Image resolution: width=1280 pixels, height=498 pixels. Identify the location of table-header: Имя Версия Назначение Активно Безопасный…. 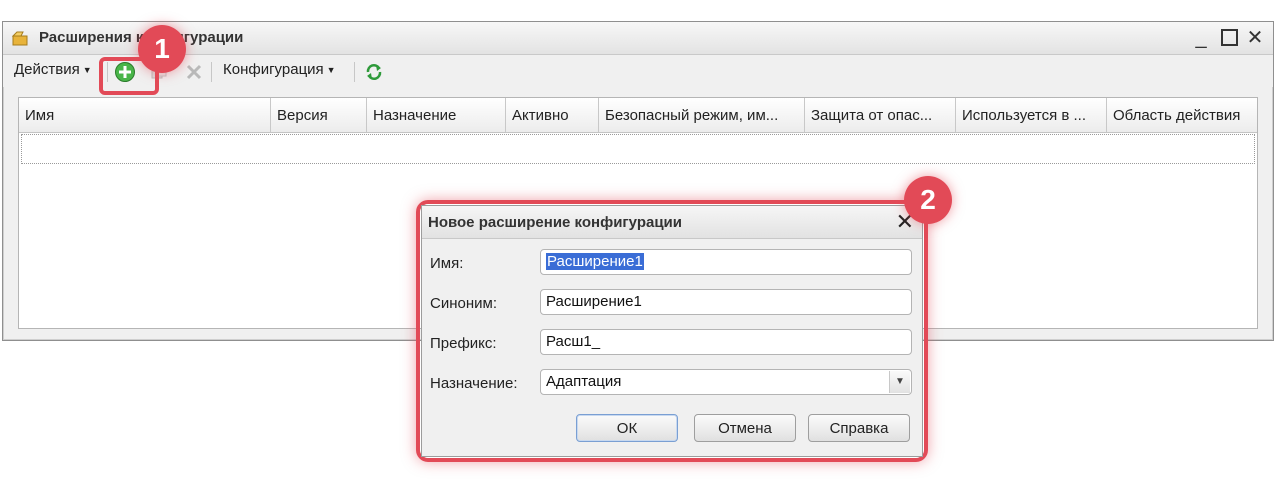
(638, 115).